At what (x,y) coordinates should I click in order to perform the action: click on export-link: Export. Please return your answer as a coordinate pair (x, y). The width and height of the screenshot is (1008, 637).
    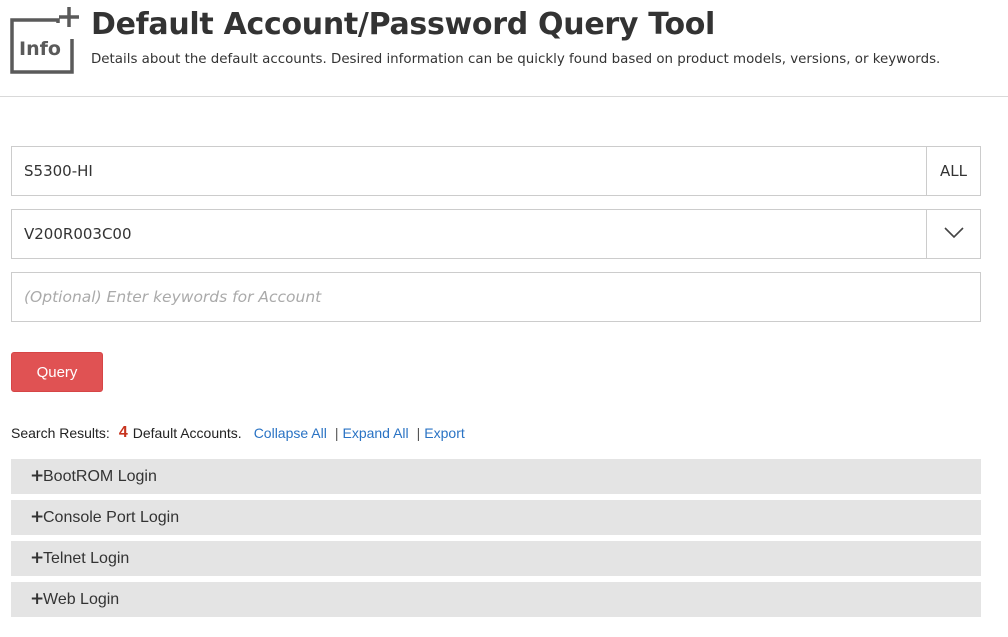
    Looking at the image, I should click on (444, 433).